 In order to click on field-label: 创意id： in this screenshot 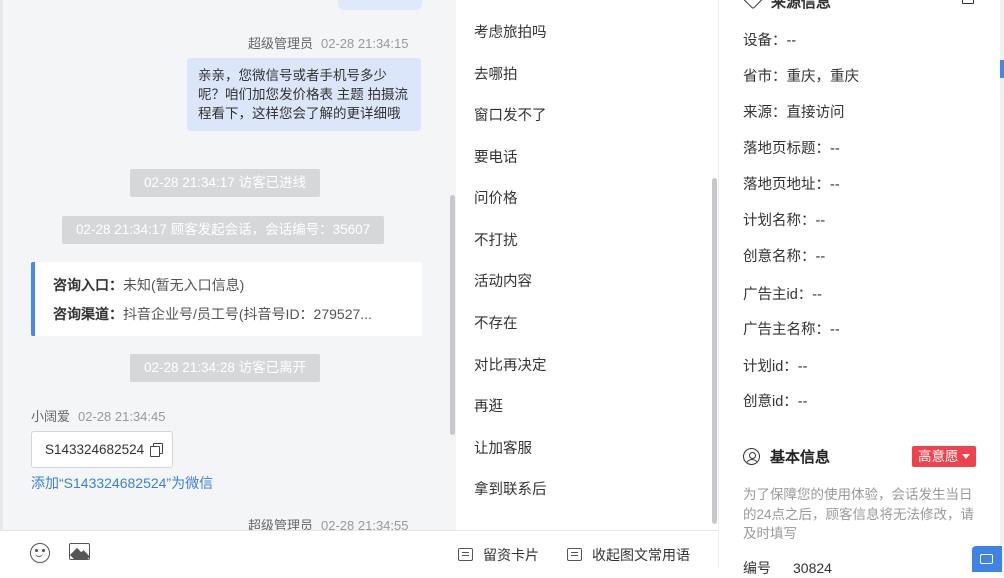, I will do `click(770, 402)`.